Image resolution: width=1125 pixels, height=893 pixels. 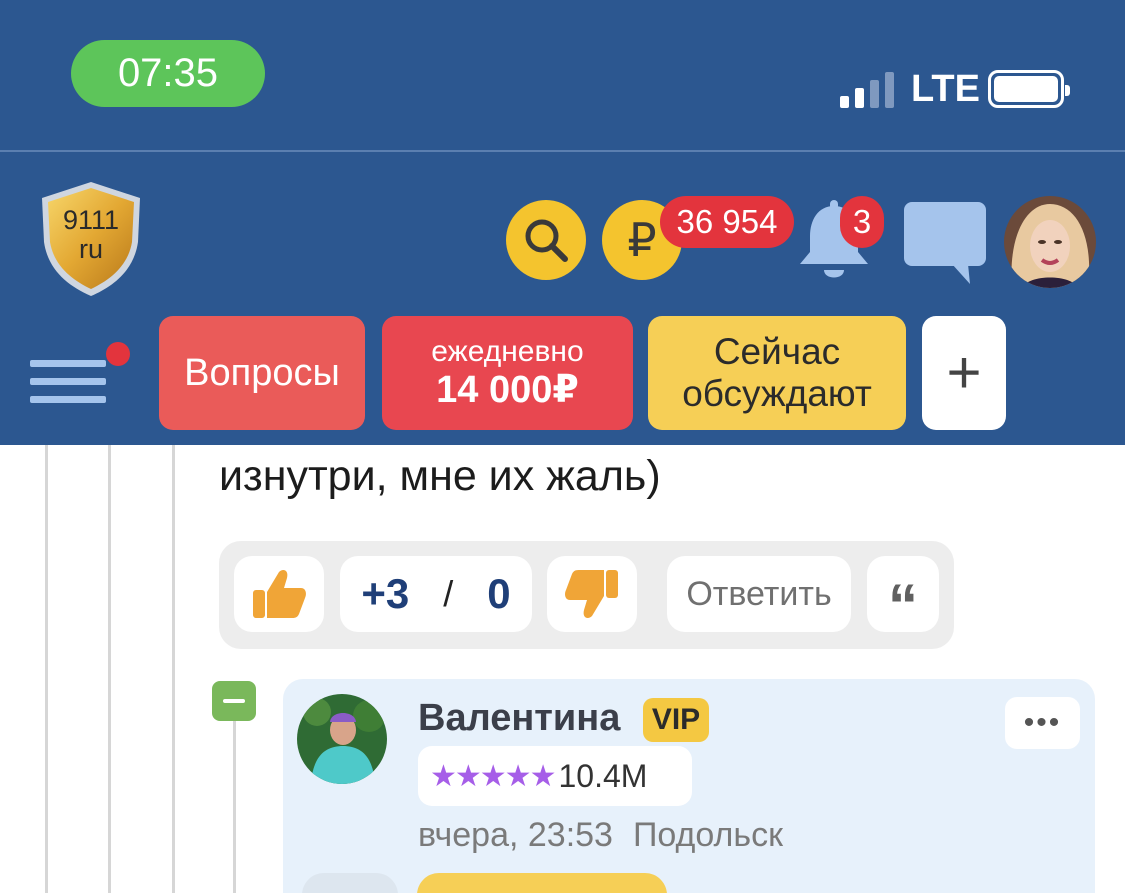 I want to click on battery-icon, so click(x=1029, y=89).